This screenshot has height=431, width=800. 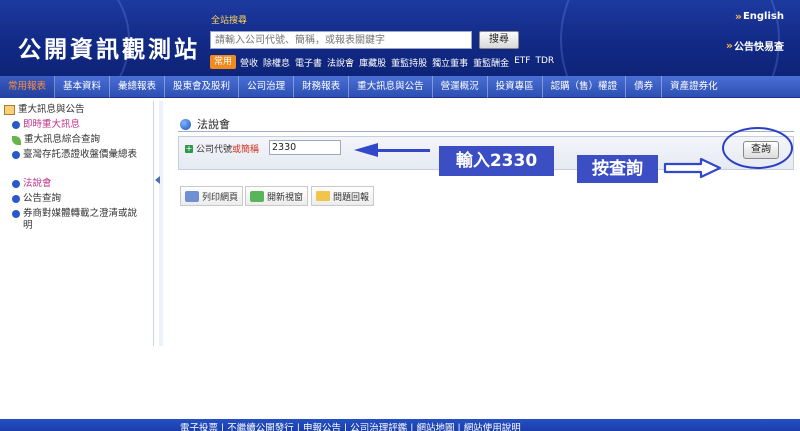 What do you see at coordinates (16, 140) in the screenshot?
I see `leaf-icon` at bounding box center [16, 140].